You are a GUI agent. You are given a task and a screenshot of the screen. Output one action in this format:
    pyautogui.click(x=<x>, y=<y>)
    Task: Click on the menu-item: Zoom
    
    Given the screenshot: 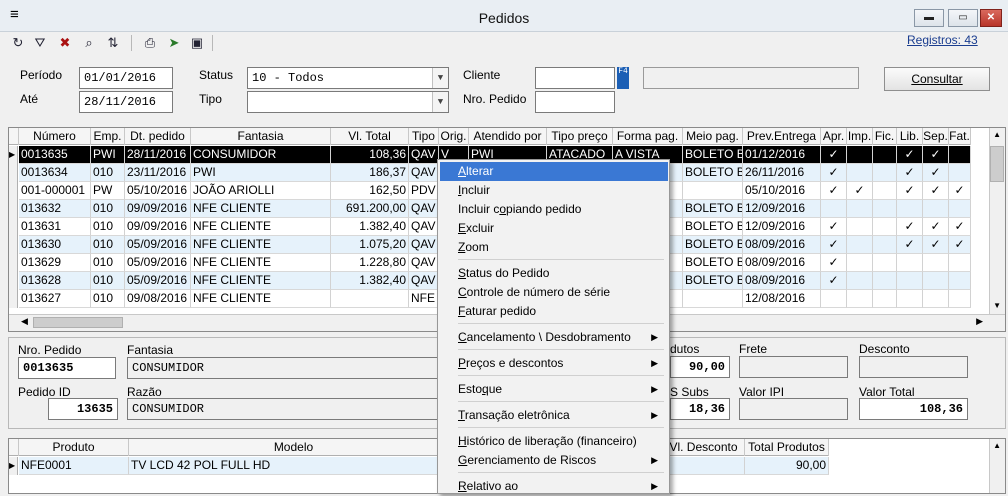 What is the action you would take?
    pyautogui.click(x=554, y=247)
    